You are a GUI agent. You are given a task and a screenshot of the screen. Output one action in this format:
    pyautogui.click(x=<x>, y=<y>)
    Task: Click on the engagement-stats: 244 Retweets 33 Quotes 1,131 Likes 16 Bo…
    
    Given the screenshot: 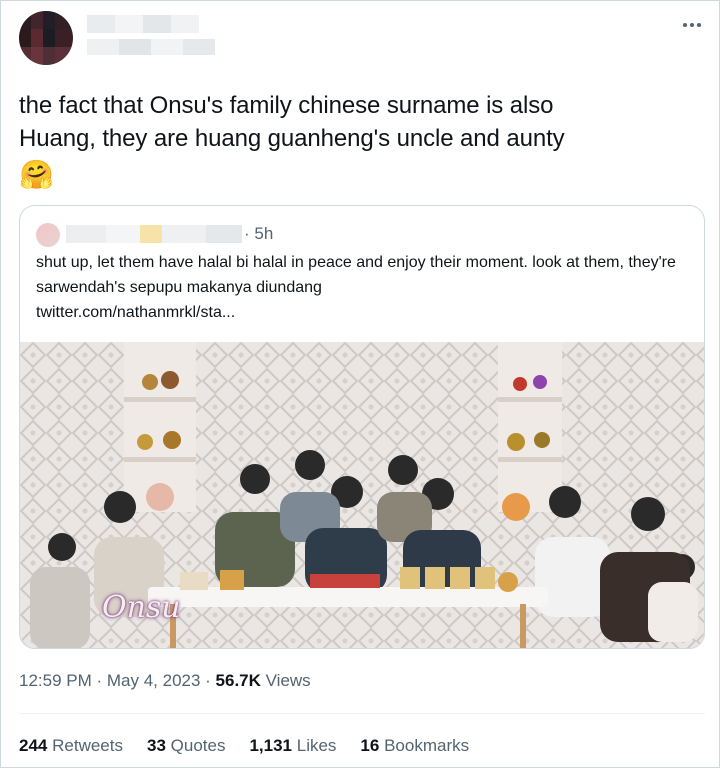 What is the action you would take?
    pyautogui.click(x=256, y=746)
    